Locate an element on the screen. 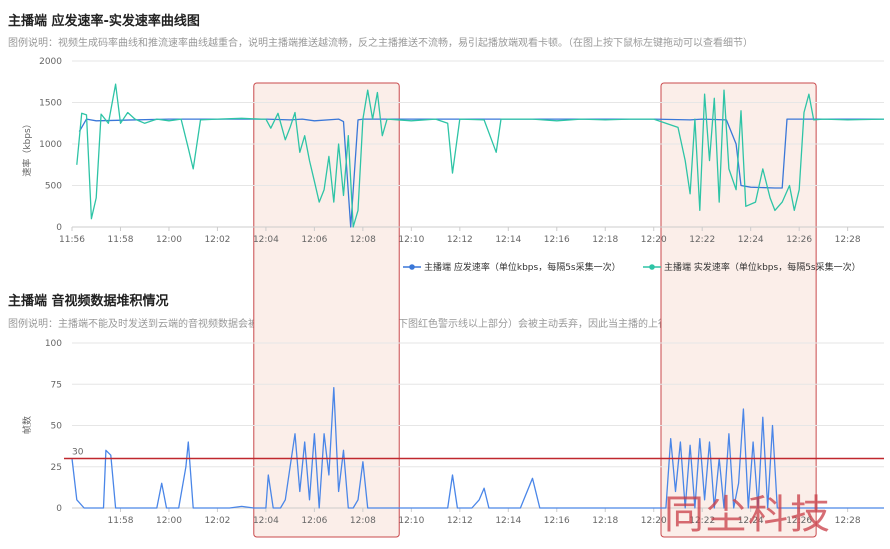 The width and height of the screenshot is (890, 549). chart2-y-axis-label: 帧数 is located at coordinates (27, 425).